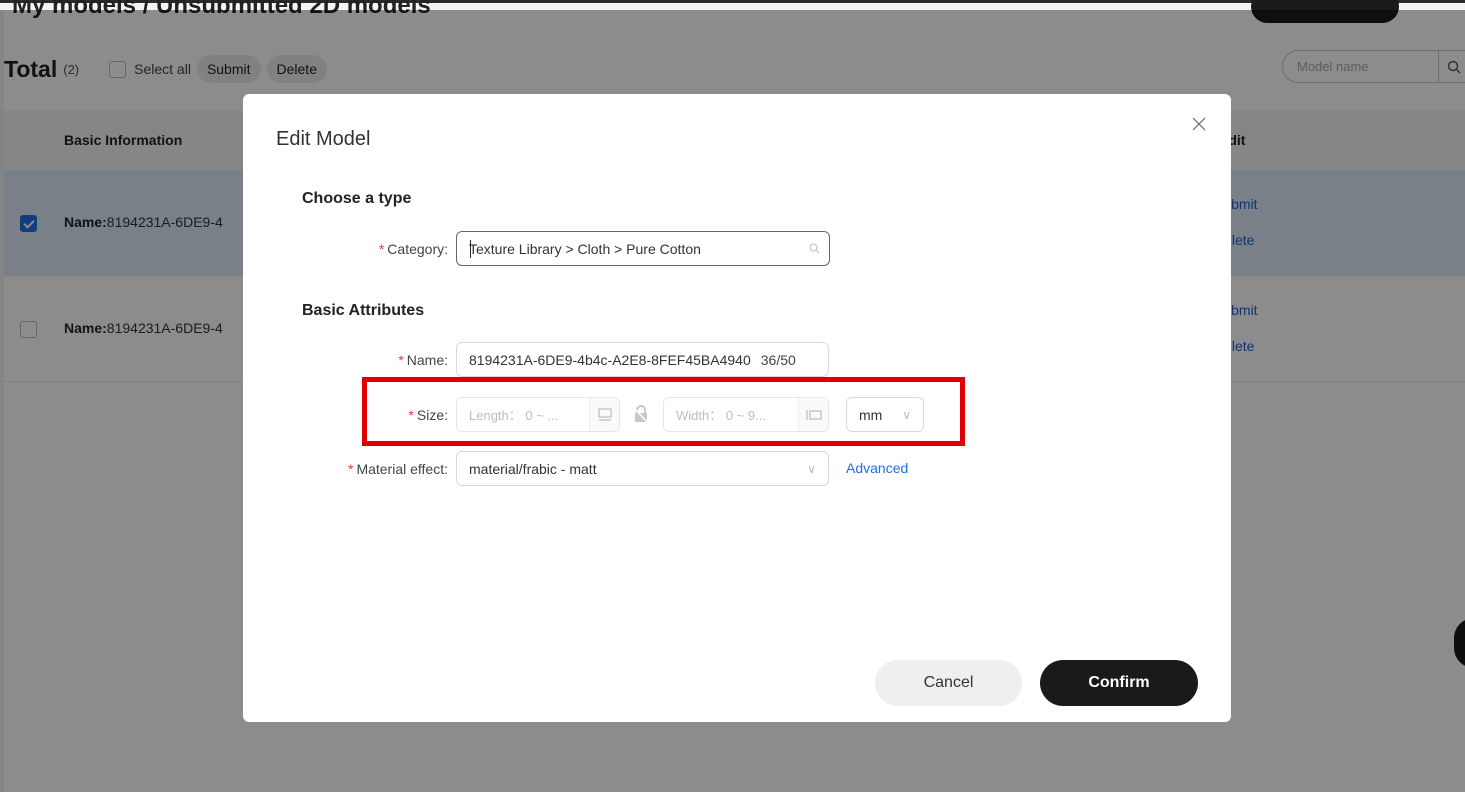 The height and width of the screenshot is (792, 1465). What do you see at coordinates (323, 139) in the screenshot?
I see `dialog-title: Edit Model` at bounding box center [323, 139].